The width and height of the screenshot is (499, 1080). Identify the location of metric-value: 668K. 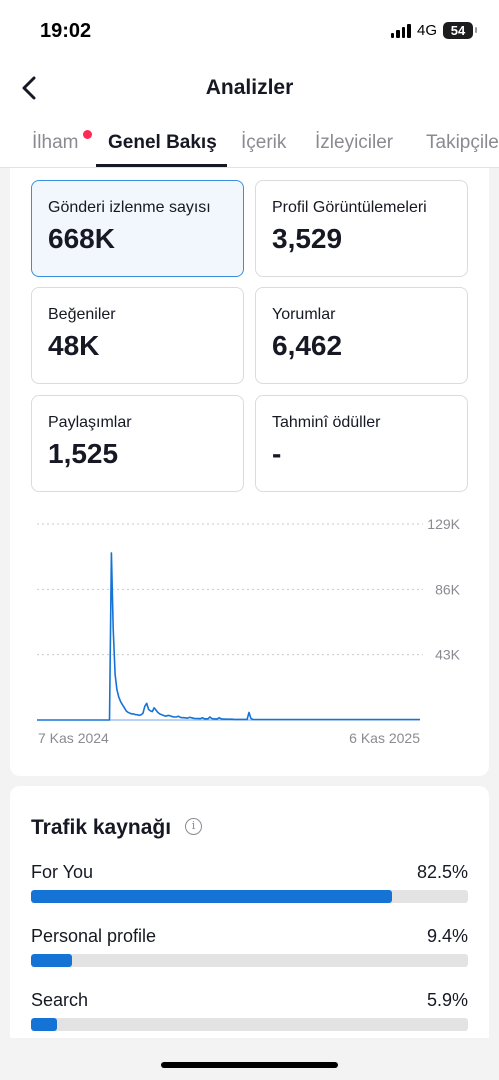
(81, 238).